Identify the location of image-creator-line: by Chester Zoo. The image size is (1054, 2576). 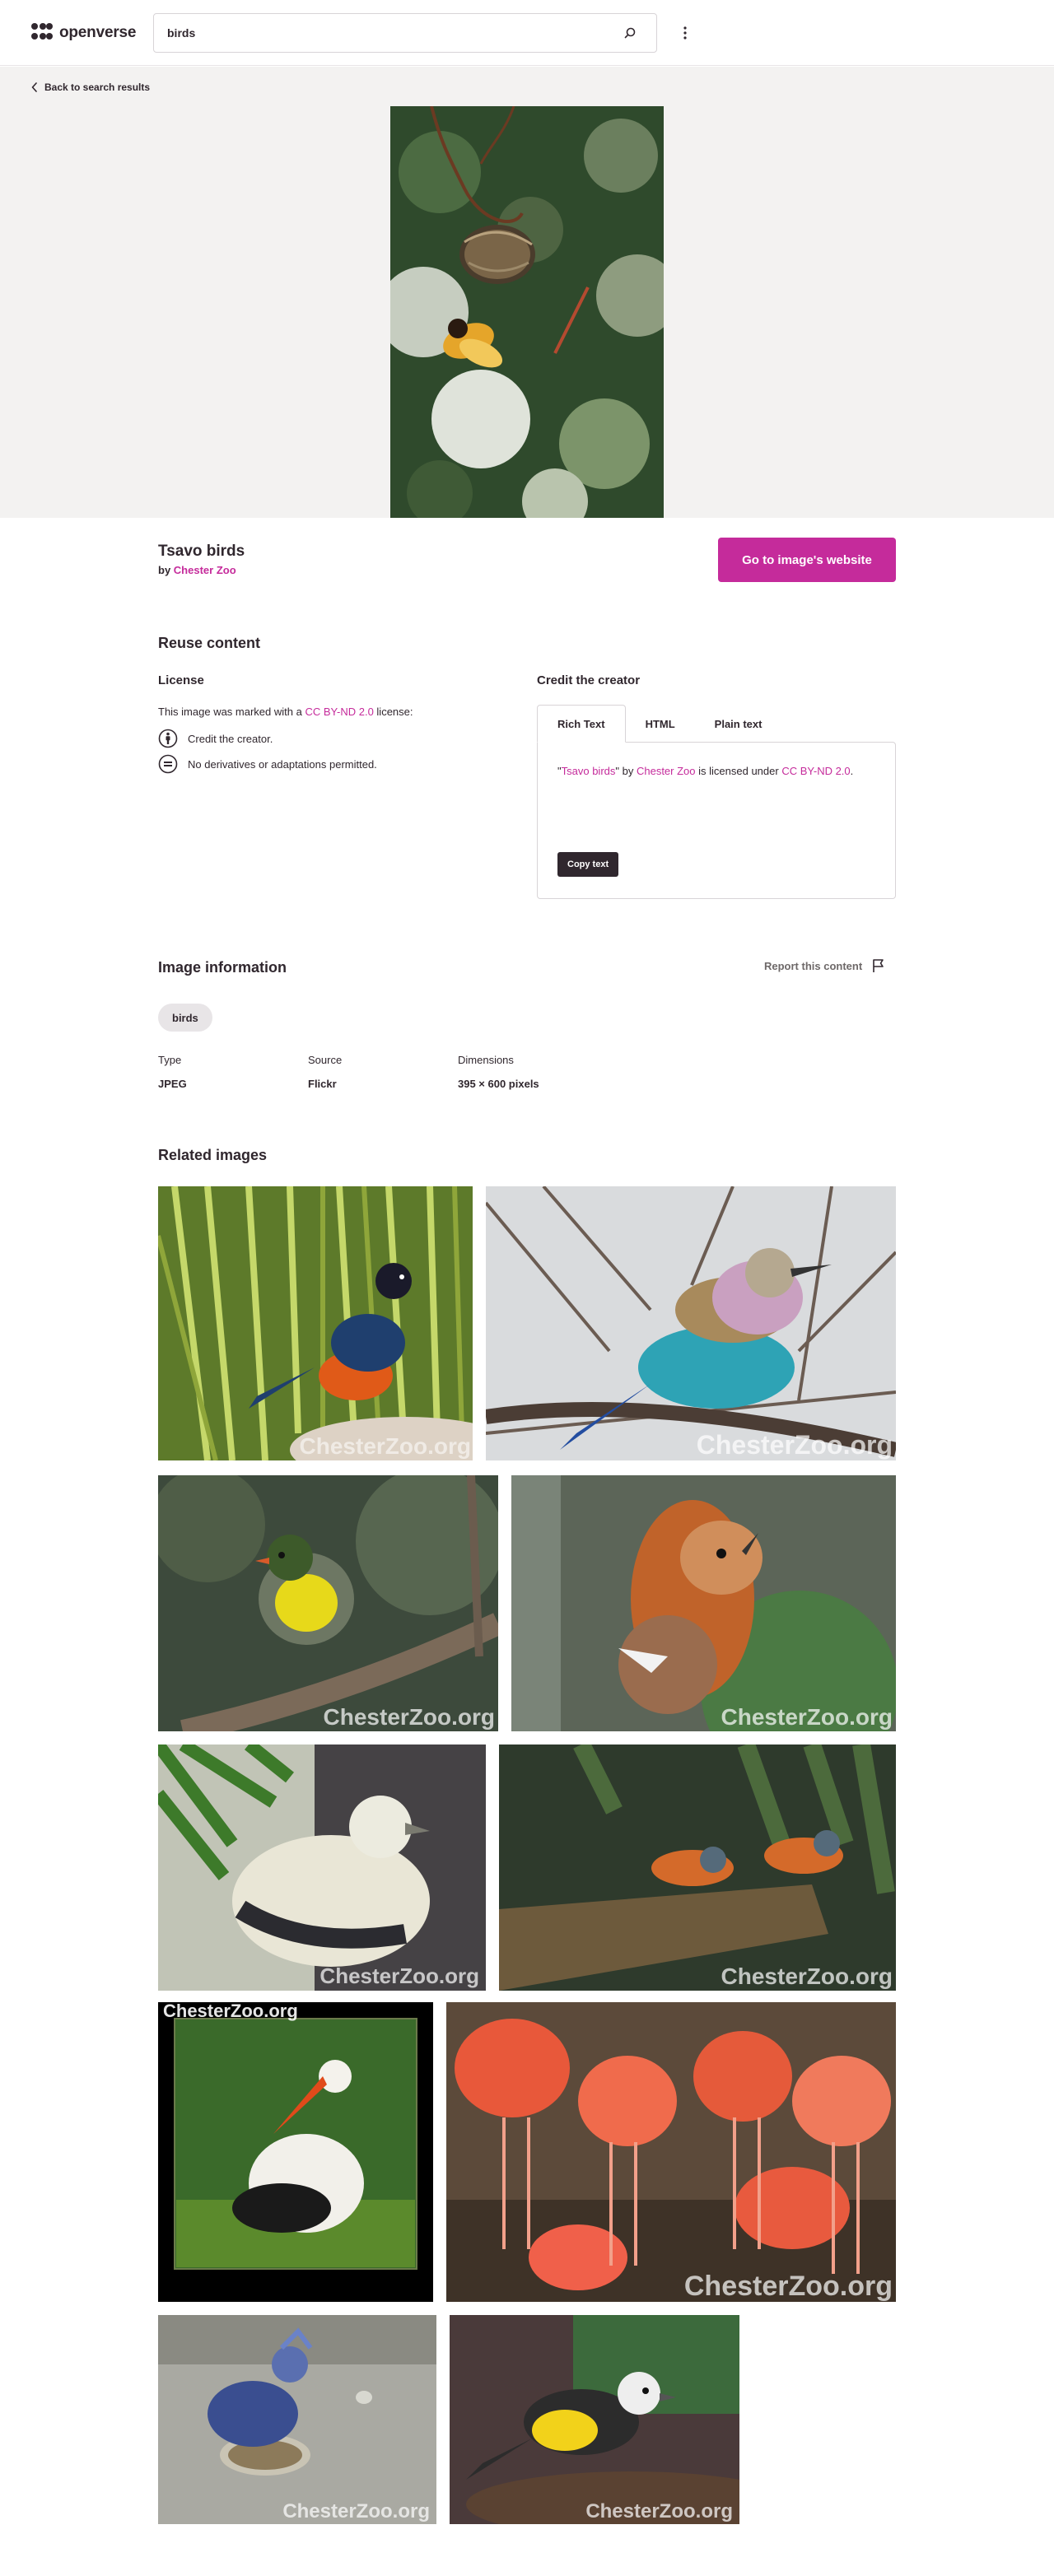
(201, 570).